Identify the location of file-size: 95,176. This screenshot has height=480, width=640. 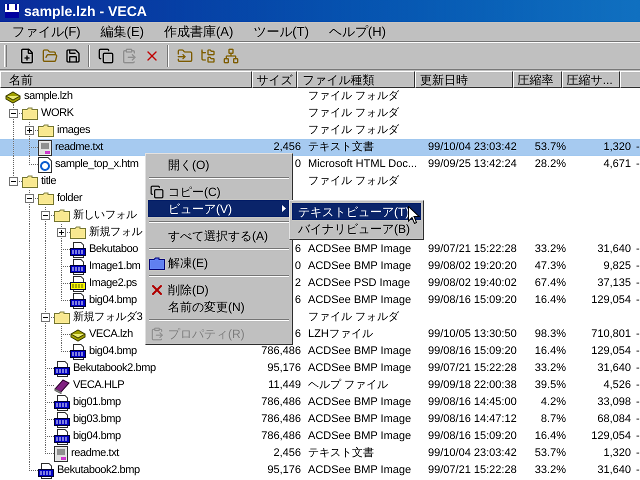
(284, 368).